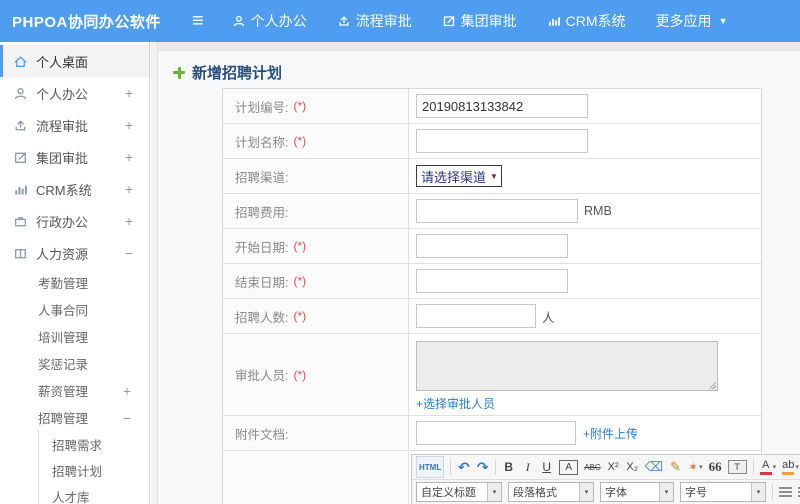 This screenshot has width=800, height=504. Describe the element at coordinates (632, 467) in the screenshot. I see `subscript-button: X₂` at that location.